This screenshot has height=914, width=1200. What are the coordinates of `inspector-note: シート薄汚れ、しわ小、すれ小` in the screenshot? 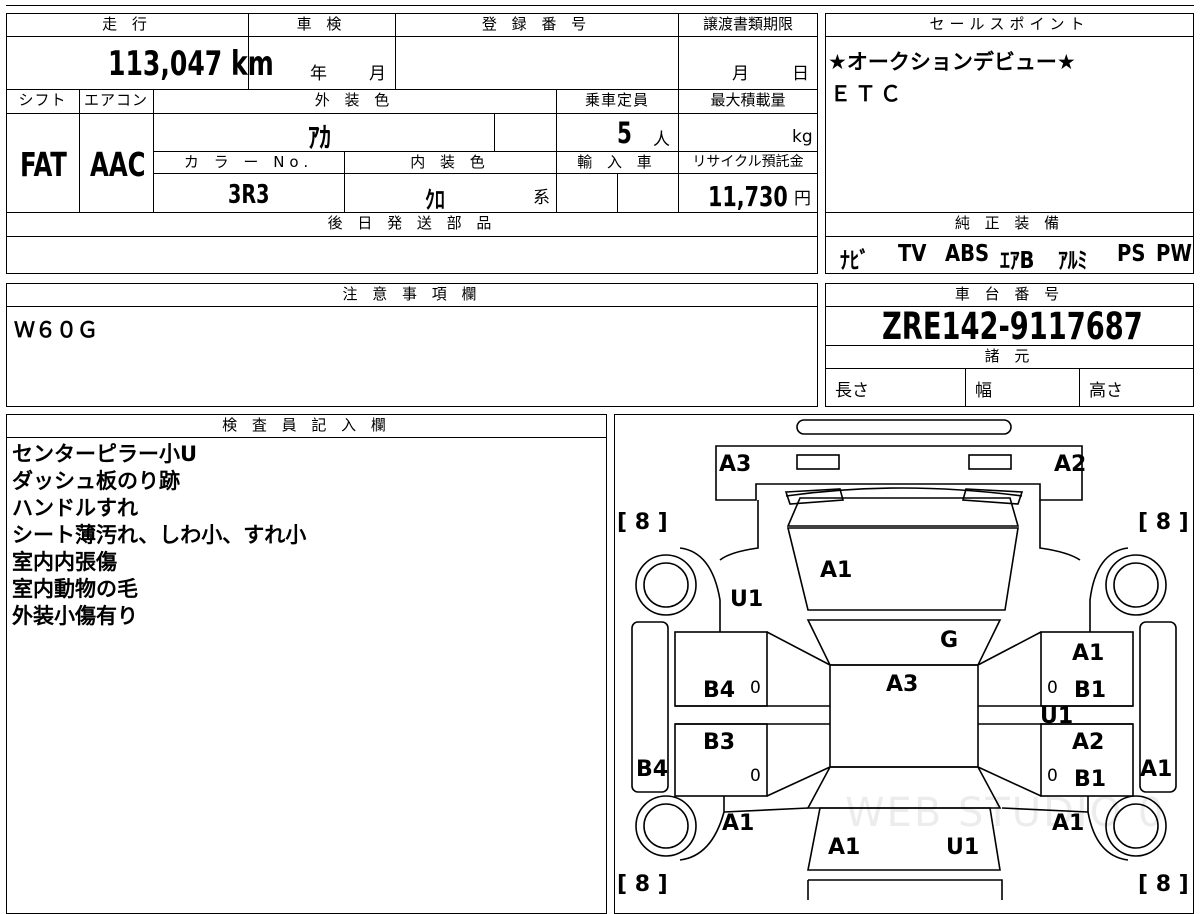 It's located at (159, 535).